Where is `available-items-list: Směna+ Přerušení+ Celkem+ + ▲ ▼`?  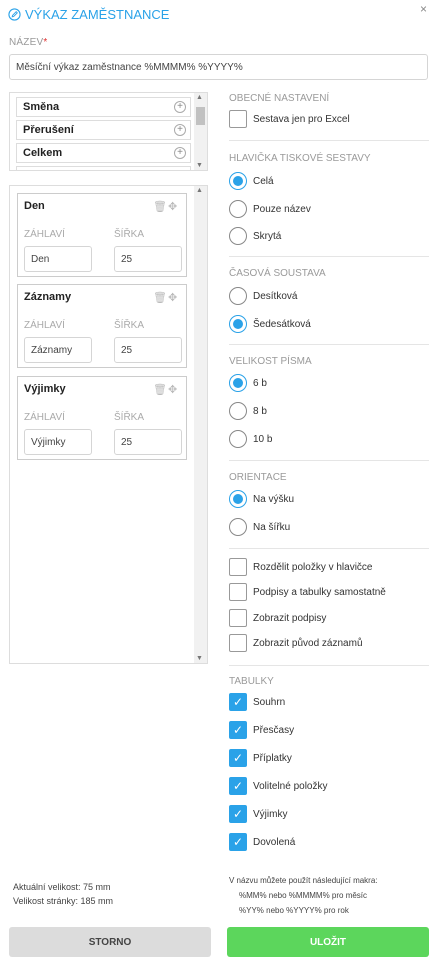 available-items-list: Směna+ Přerušení+ Celkem+ + ▲ ▼ is located at coordinates (108, 131).